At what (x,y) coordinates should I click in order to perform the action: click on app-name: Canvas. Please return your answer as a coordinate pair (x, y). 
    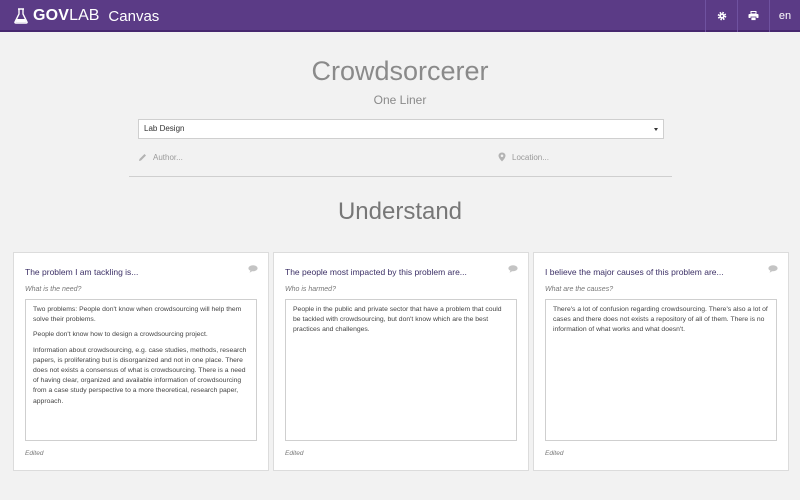
    Looking at the image, I should click on (134, 16).